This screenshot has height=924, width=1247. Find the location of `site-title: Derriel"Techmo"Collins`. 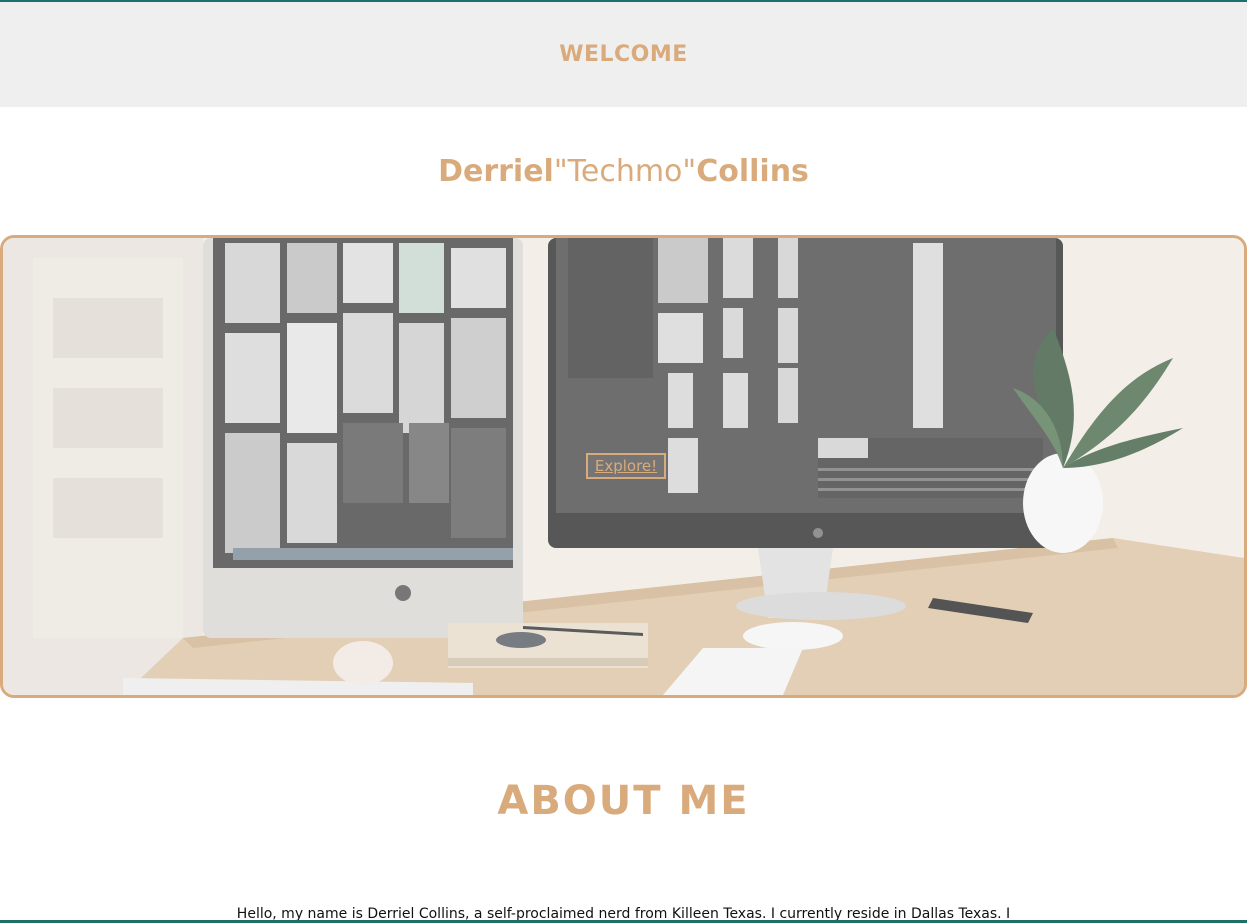

site-title: Derriel"Techmo"Collins is located at coordinates (623, 172).